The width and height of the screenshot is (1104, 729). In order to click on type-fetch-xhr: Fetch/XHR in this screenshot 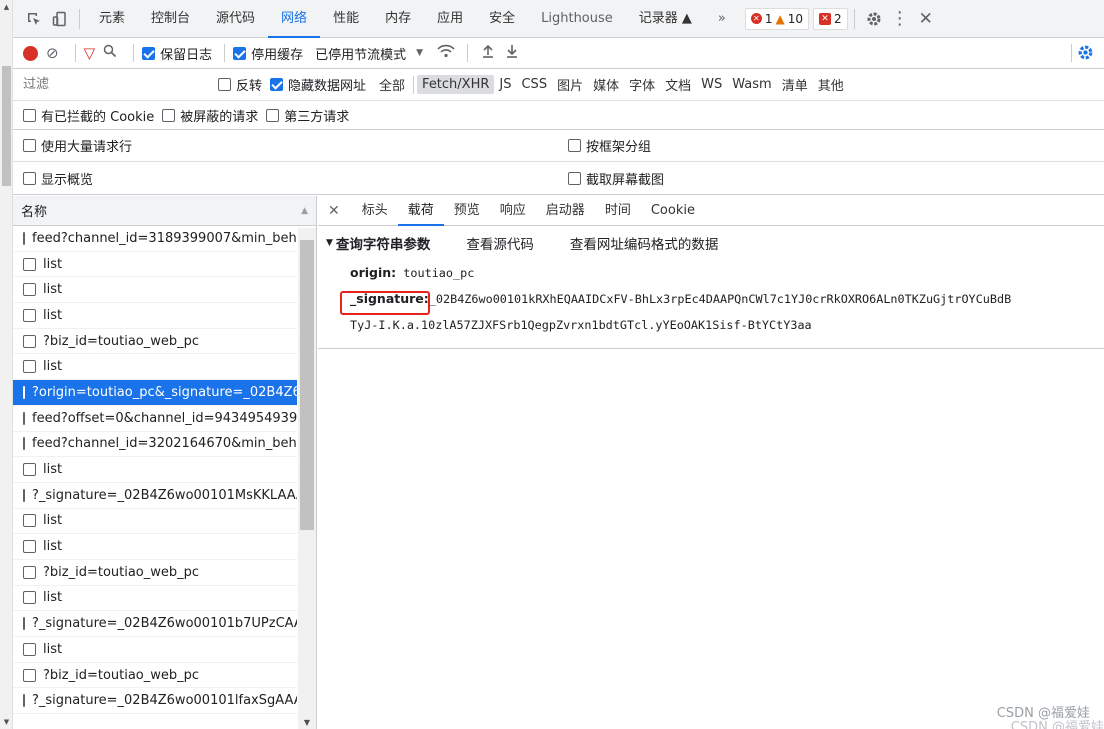, I will do `click(456, 84)`.